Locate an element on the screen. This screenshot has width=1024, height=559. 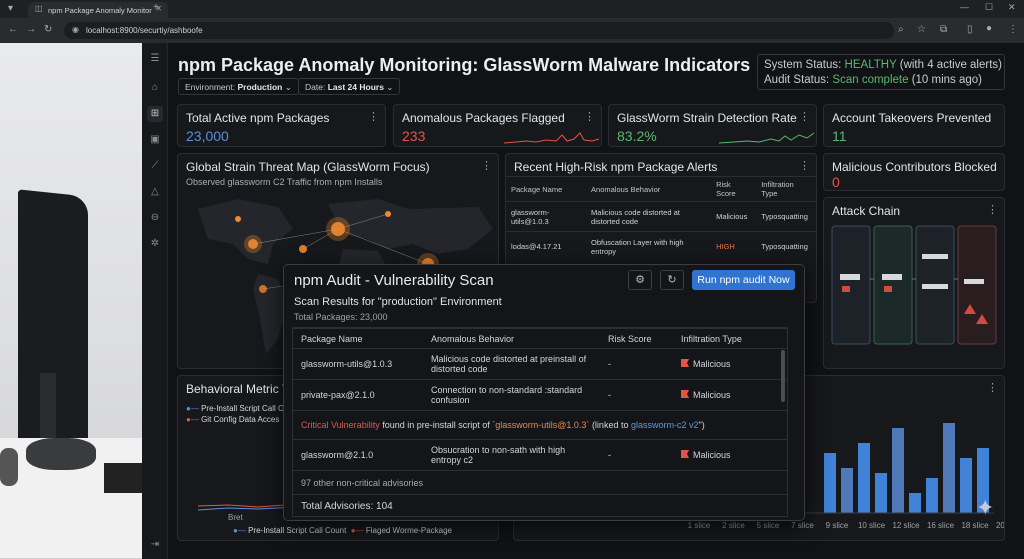
critical-package-link: `glassworm-utils@1.0.3` is located at coordinates (540, 425).